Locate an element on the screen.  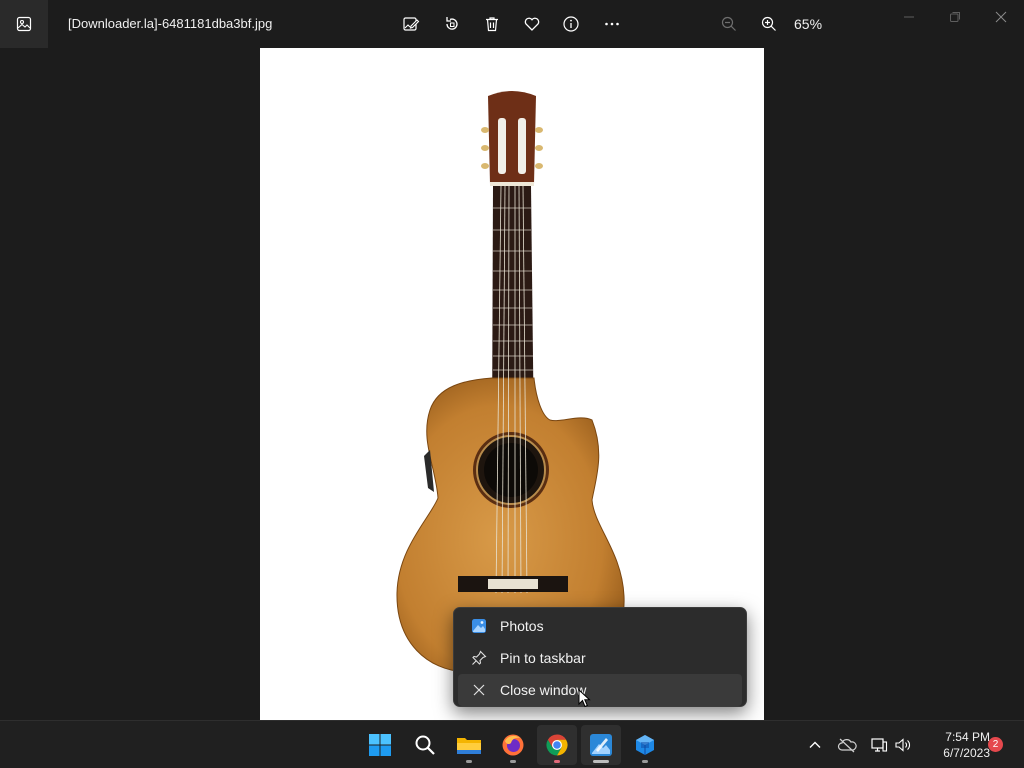
network-icon is located at coordinates (879, 745).